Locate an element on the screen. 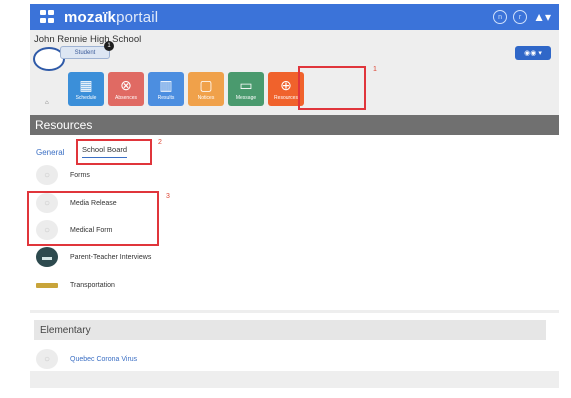 Image resolution: width=571 pixels, height=398 pixels. annotation-number: 2 is located at coordinates (160, 142).